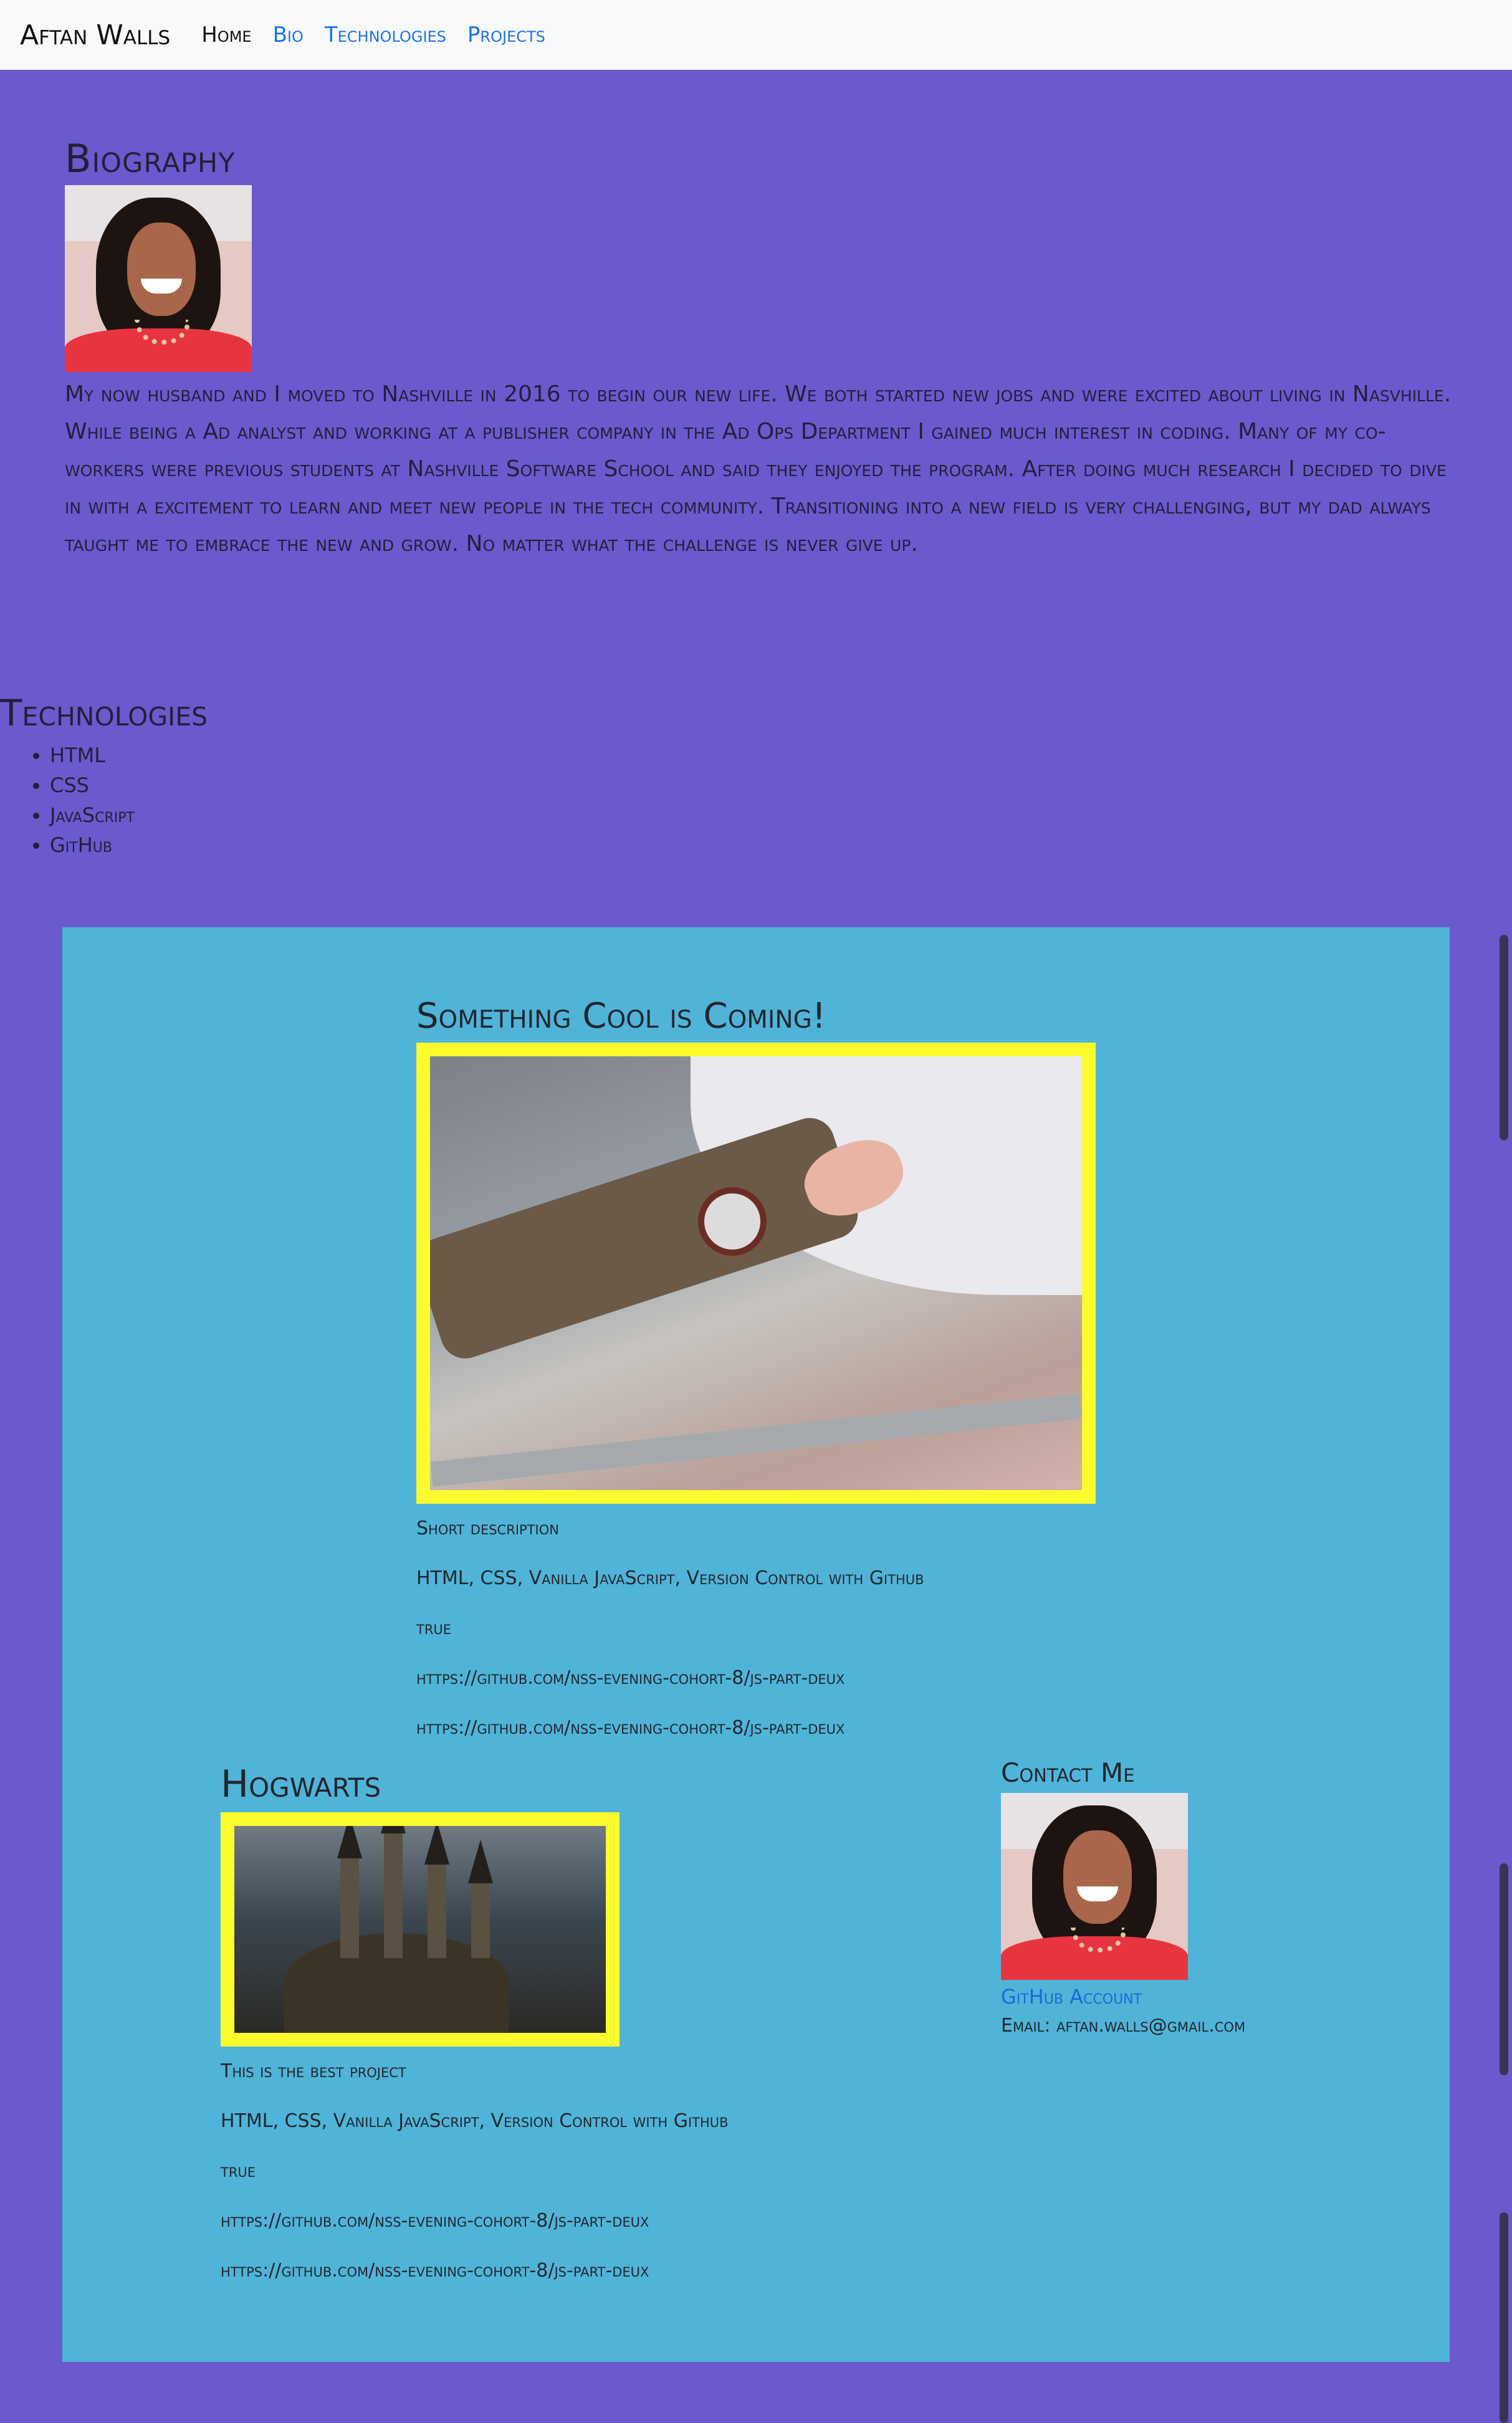 This screenshot has height=2423, width=1512. I want to click on technologies-list: HTML CSS JavaScript GitHub, so click(129, 800).